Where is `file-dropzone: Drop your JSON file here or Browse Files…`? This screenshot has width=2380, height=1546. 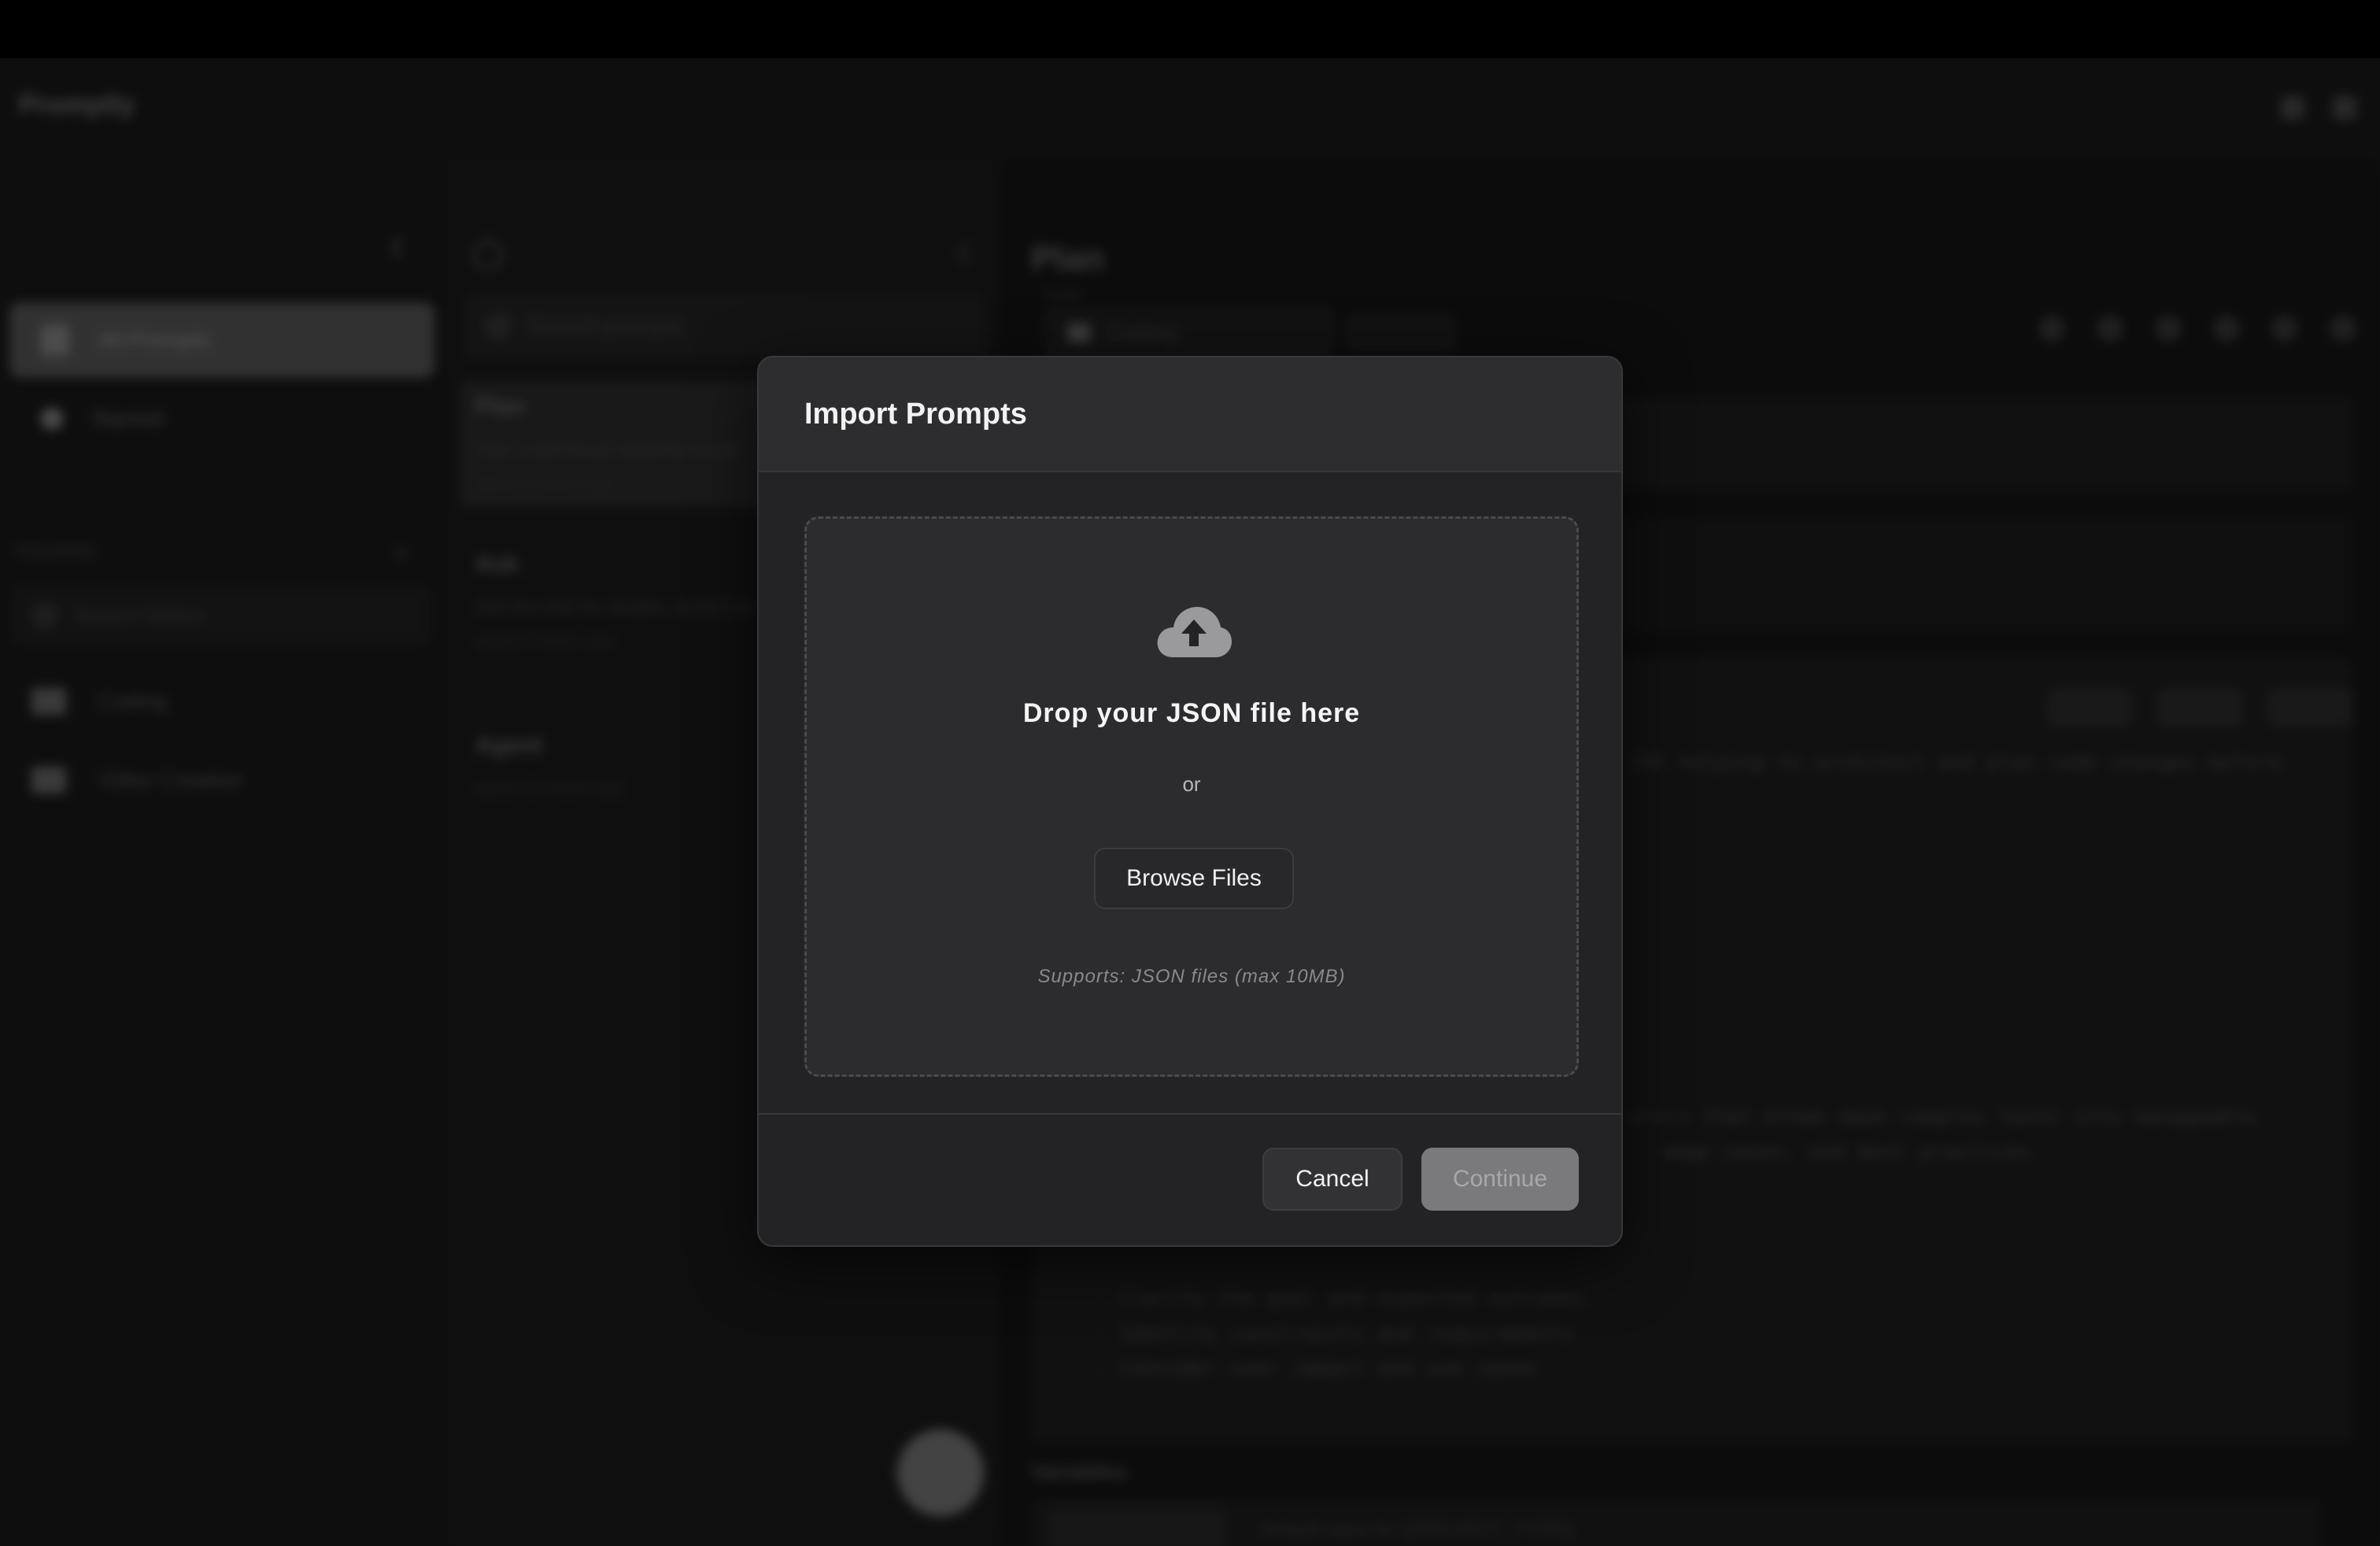
file-dropzone: Drop your JSON file here or Browse Files… is located at coordinates (1191, 797).